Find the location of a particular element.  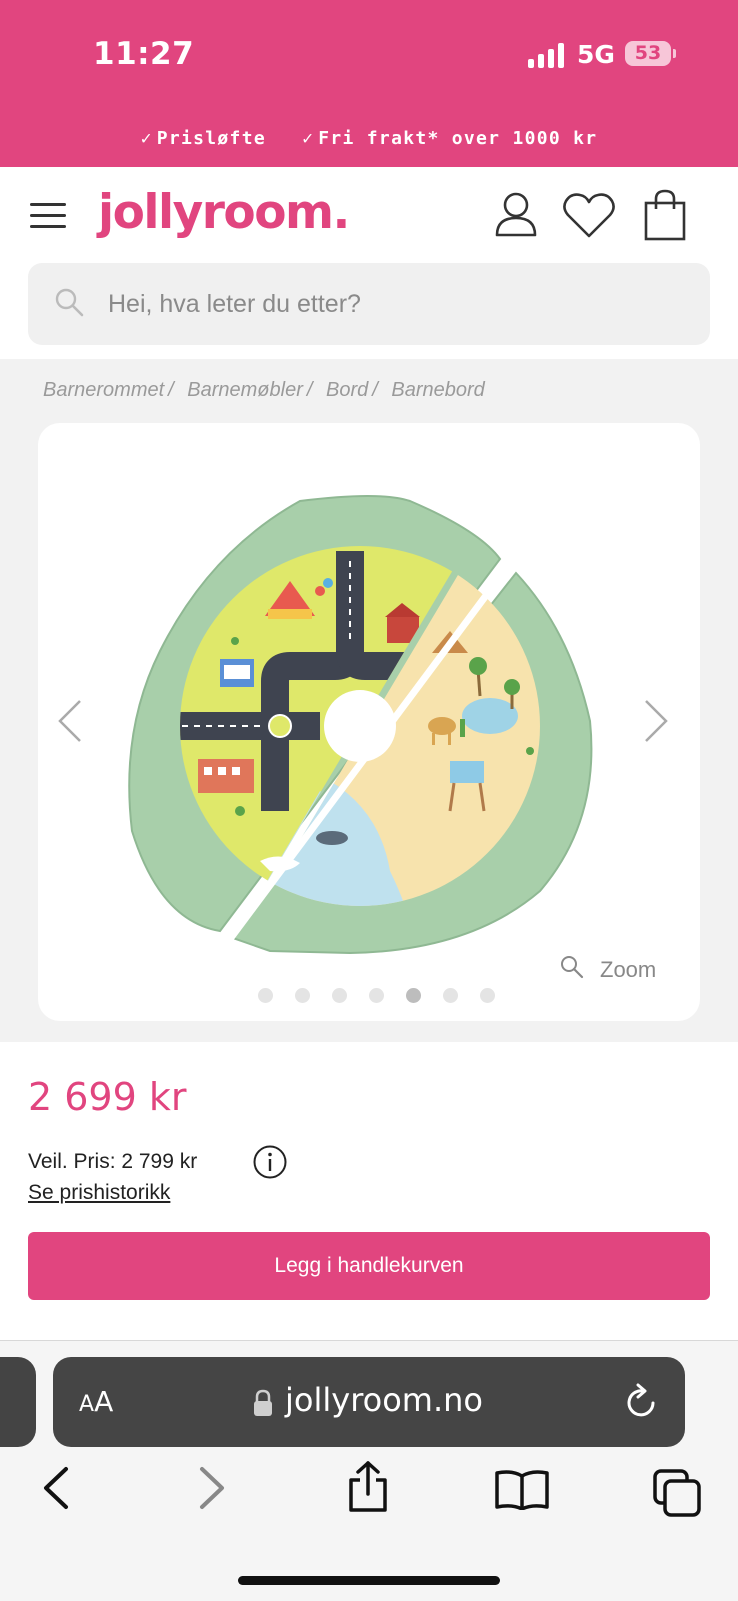

url-text: jollyroom.no is located at coordinates (384, 1400).